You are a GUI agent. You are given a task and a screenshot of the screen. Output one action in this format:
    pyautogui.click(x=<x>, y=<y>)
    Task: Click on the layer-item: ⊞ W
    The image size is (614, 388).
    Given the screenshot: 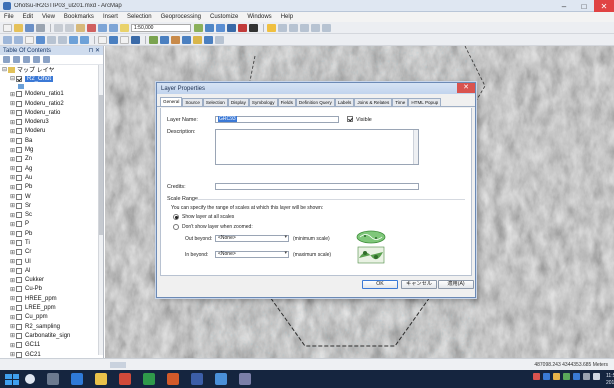 What is the action you would take?
    pyautogui.click(x=52, y=196)
    